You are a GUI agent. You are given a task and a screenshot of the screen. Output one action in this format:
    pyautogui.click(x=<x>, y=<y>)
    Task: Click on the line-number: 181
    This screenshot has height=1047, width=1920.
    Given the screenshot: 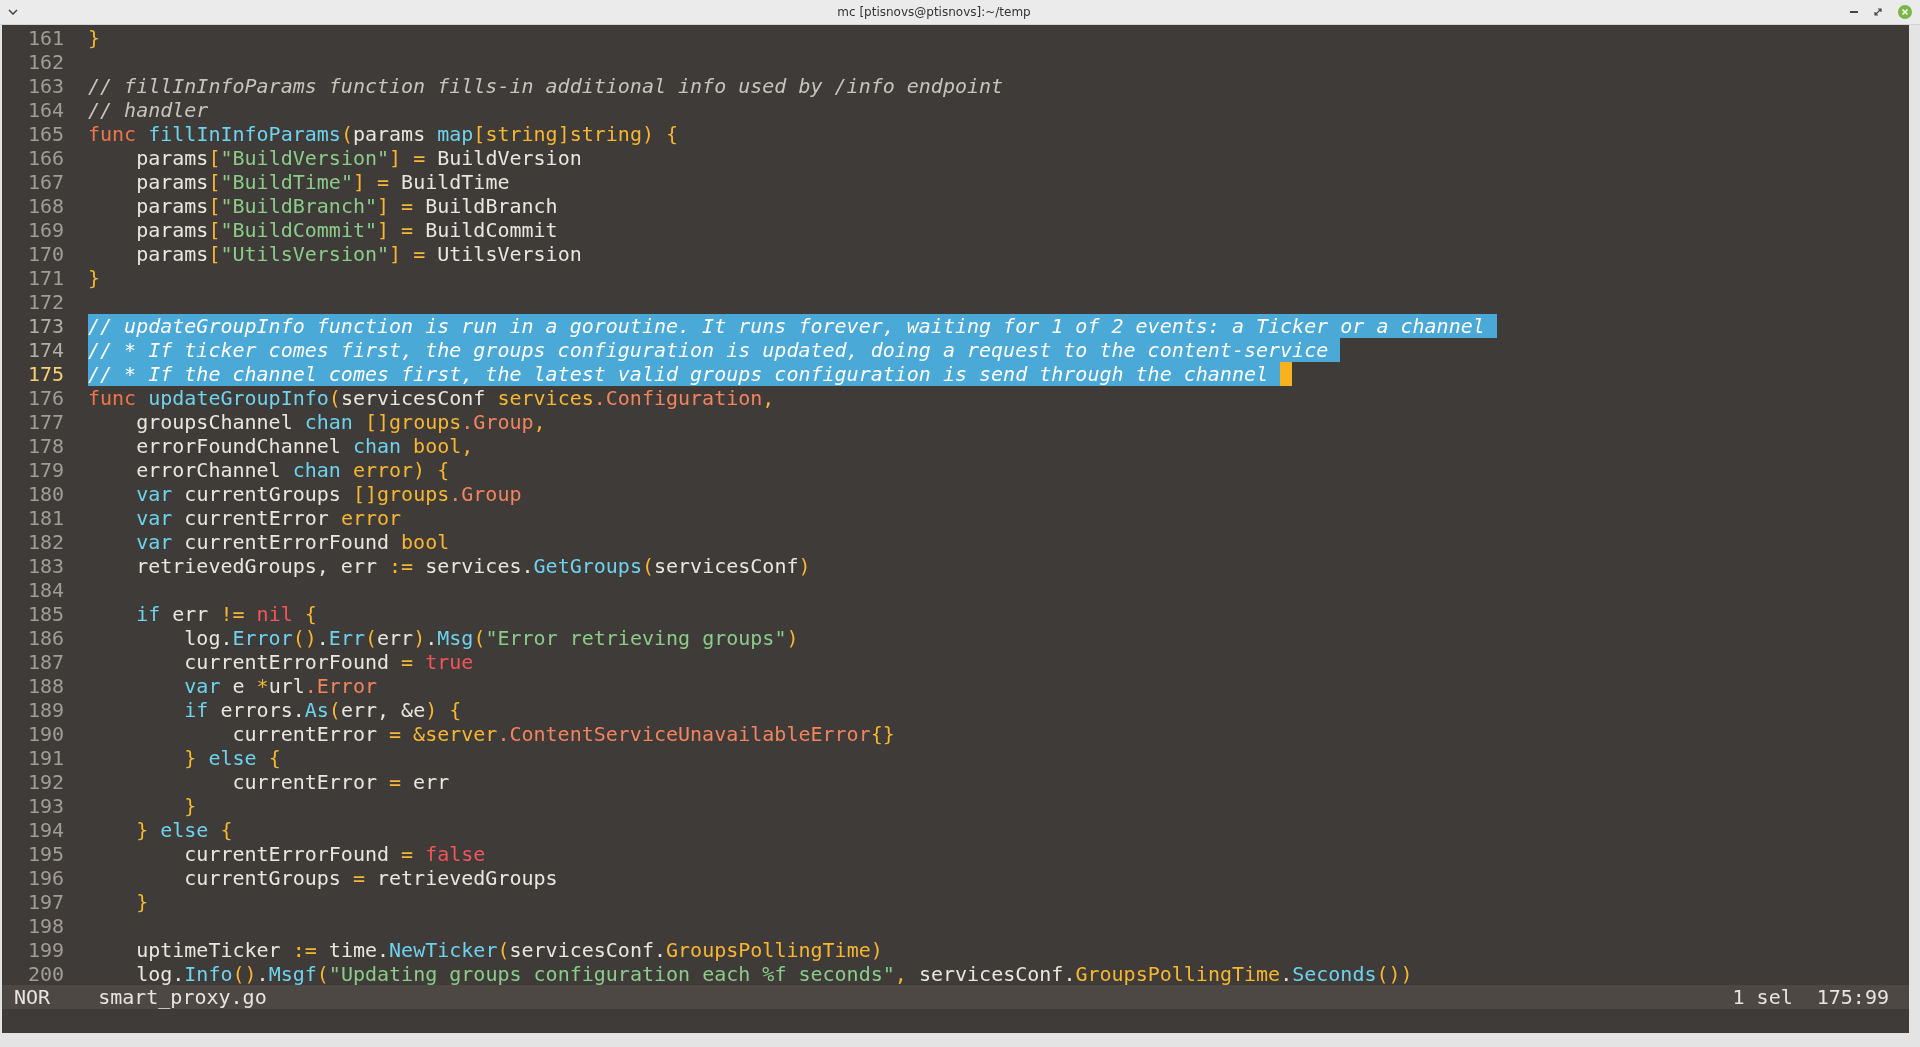 What is the action you would take?
    pyautogui.click(x=45, y=518)
    